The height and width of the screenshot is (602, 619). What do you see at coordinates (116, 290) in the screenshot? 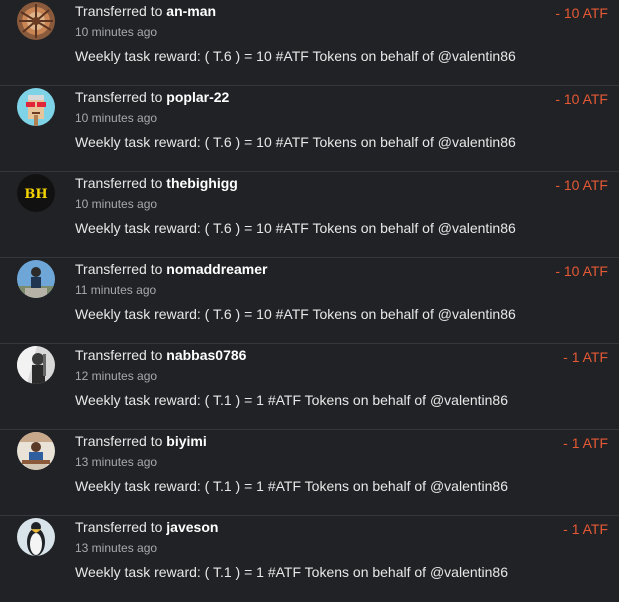
I see `timestamp: 11 minutes ago` at bounding box center [116, 290].